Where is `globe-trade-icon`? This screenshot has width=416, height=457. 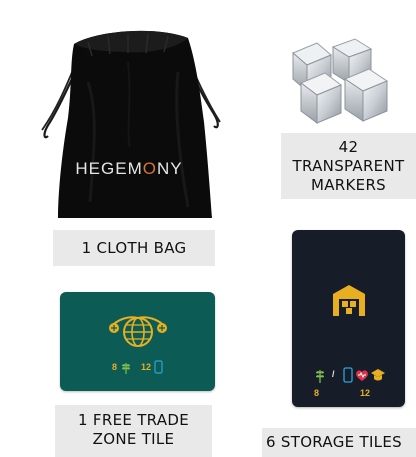 globe-trade-icon is located at coordinates (138, 331).